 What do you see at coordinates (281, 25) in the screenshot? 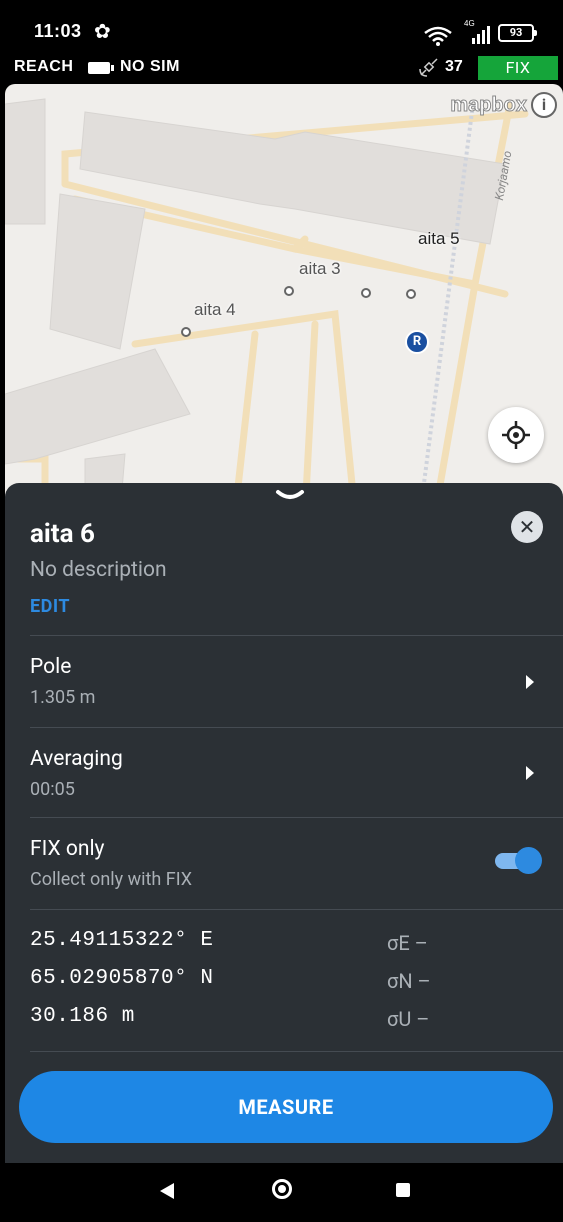
I see `status-bar: 11:03 ✿ 4G 93` at bounding box center [281, 25].